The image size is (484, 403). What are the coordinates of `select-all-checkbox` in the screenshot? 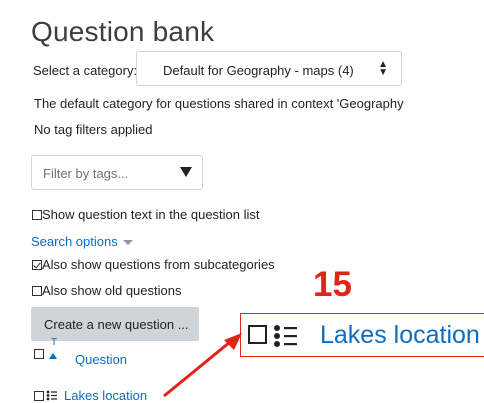 It's located at (39, 353).